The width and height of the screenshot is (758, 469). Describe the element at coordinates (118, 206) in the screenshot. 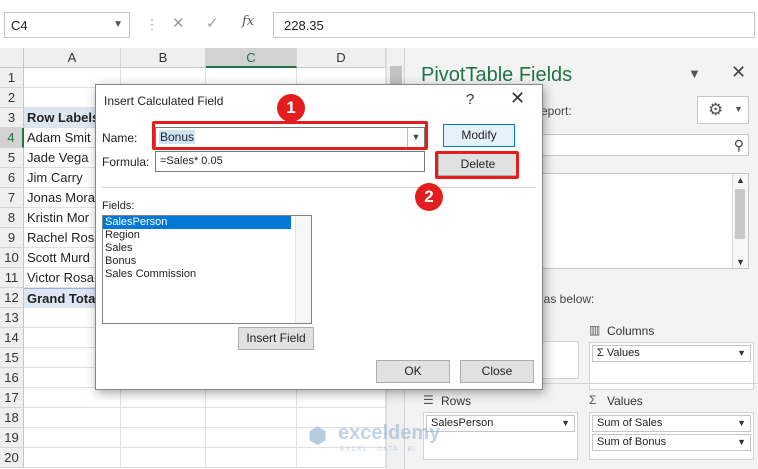

I see `fields-label: Fields:` at that location.